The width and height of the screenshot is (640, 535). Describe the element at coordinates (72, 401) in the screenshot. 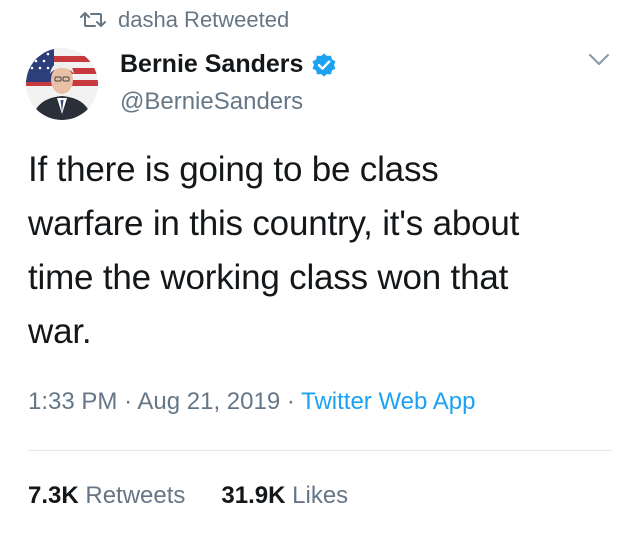

I see `tweet-time: 1:33 PM` at that location.